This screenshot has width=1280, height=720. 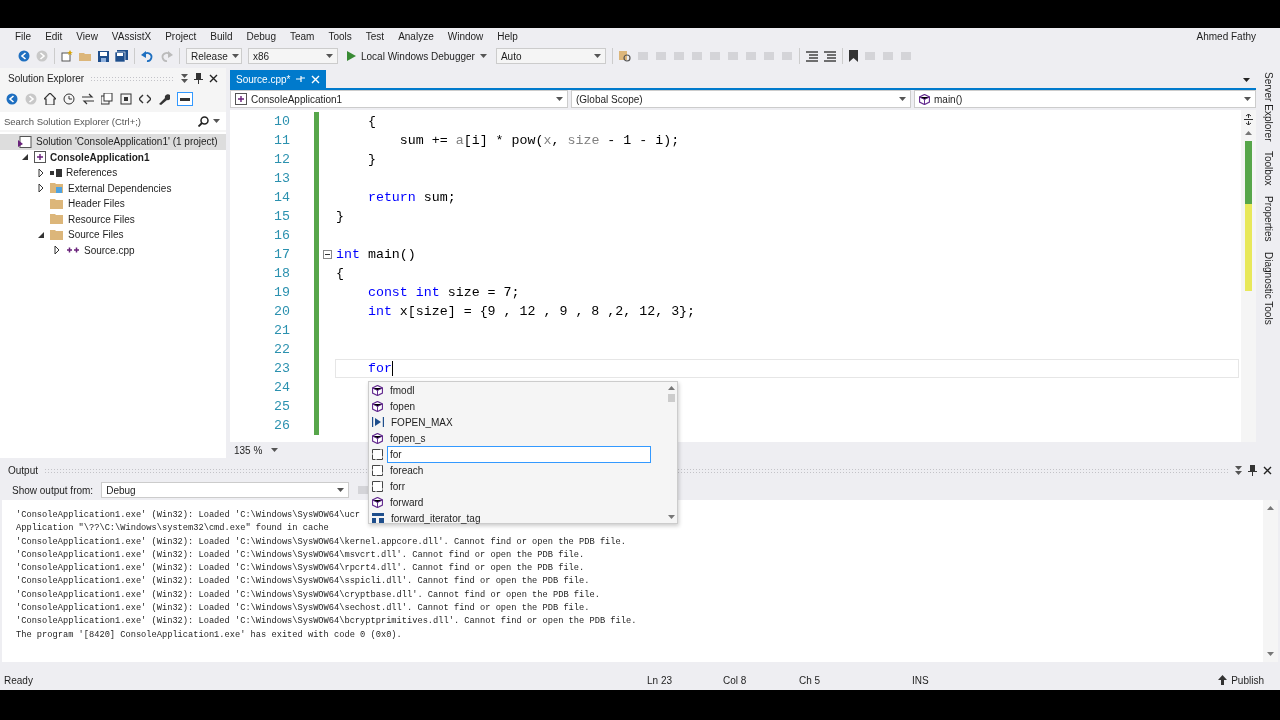 What do you see at coordinates (526, 406) in the screenshot?
I see `completion-item: fopen` at bounding box center [526, 406].